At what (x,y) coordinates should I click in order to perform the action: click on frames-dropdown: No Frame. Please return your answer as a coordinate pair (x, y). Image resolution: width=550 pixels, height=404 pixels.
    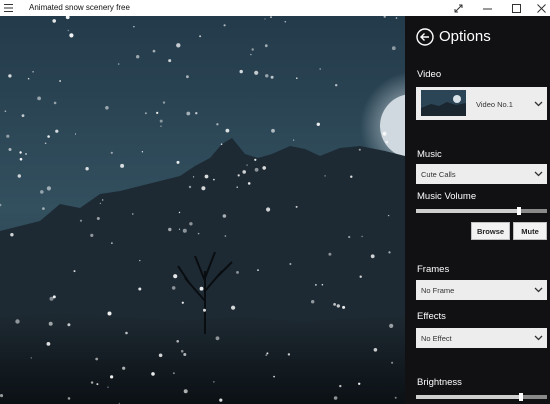
    Looking at the image, I should click on (481, 290).